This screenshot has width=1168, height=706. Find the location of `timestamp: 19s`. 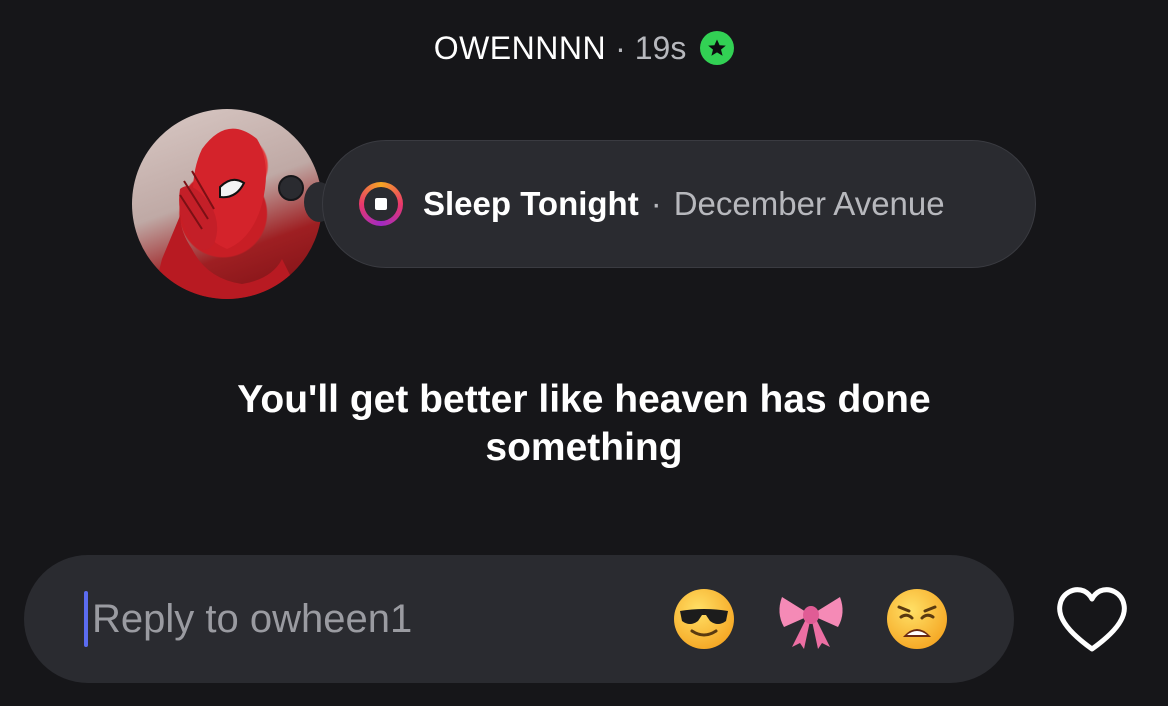

timestamp: 19s is located at coordinates (660, 48).